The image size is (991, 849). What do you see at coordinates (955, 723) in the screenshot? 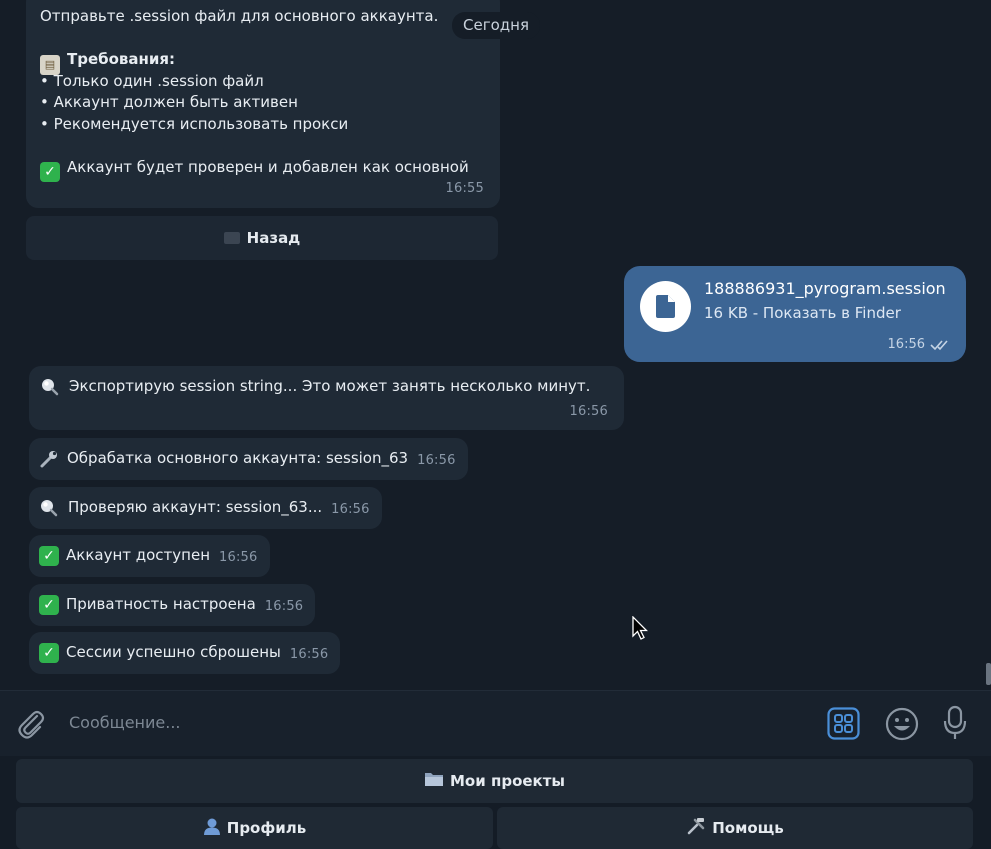
I see `mic-icon` at bounding box center [955, 723].